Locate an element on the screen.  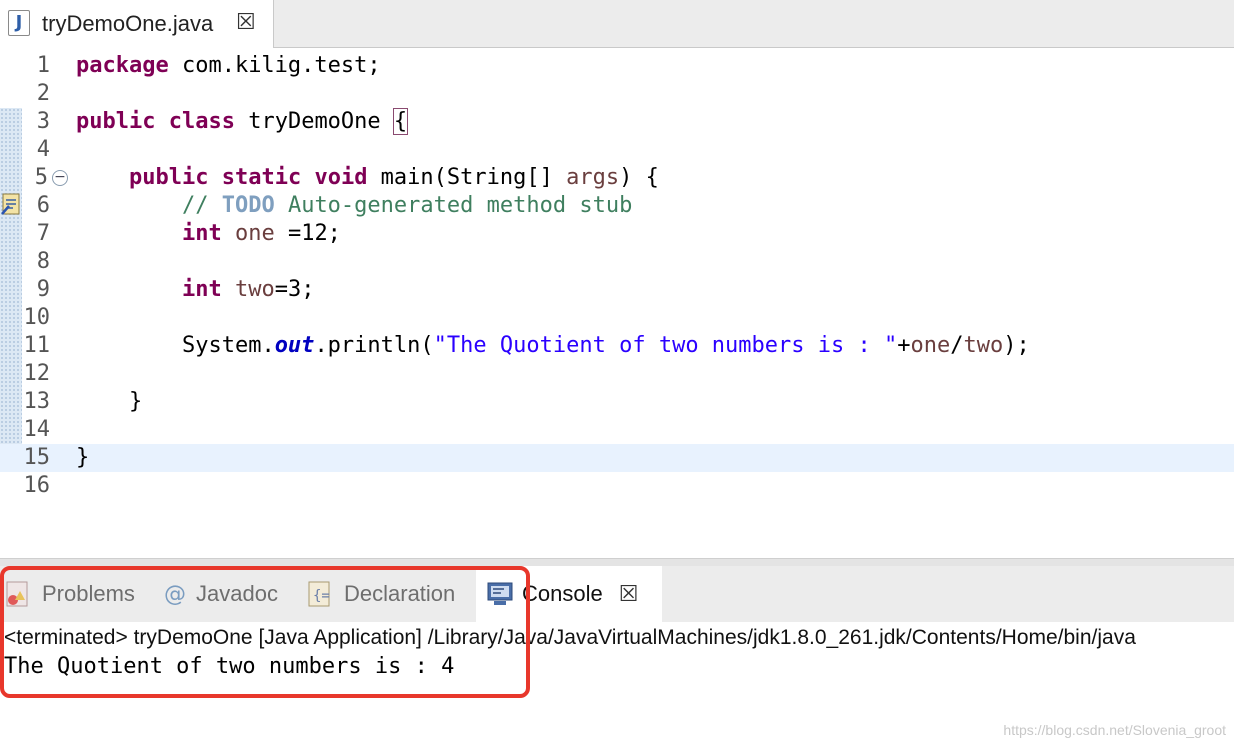
editor-tab-trydemoone: J tryDemoOne.java ☒ is located at coordinates (137, 24).